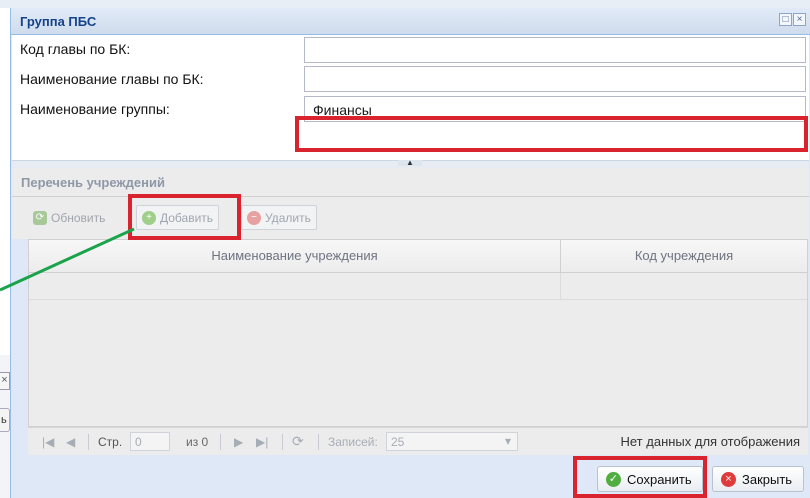  Describe the element at coordinates (640, 477) in the screenshot. I see `save-button-highlight` at that location.